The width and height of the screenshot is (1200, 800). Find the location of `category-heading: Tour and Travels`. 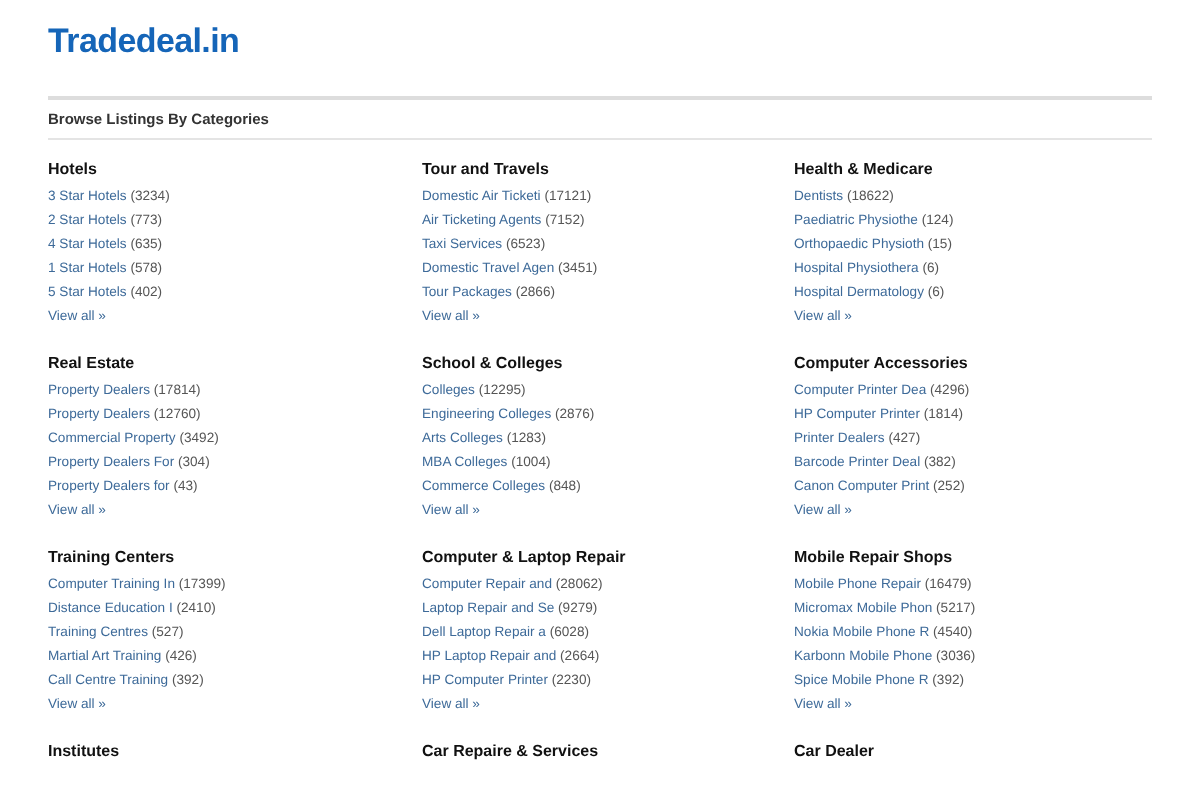

category-heading: Tour and Travels is located at coordinates (486, 170).